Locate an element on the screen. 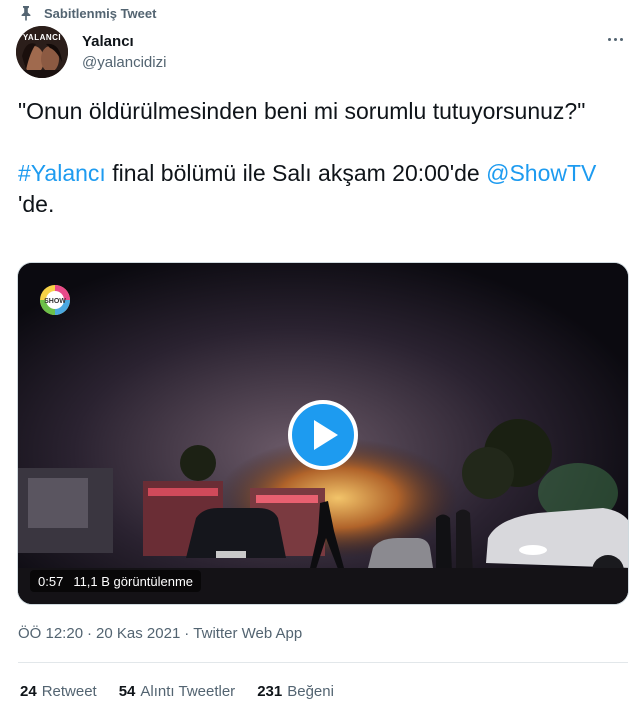 Image resolution: width=640 pixels, height=707 pixels. pinned-indicator: Sabitlenmiş Tweet is located at coordinates (87, 13).